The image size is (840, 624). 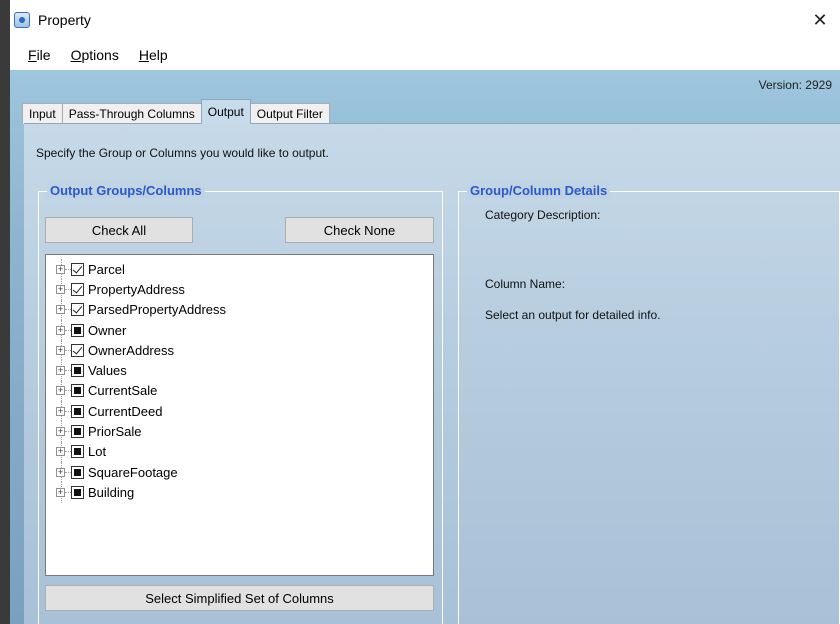 I want to click on menu-options-accel: O, so click(x=76, y=55).